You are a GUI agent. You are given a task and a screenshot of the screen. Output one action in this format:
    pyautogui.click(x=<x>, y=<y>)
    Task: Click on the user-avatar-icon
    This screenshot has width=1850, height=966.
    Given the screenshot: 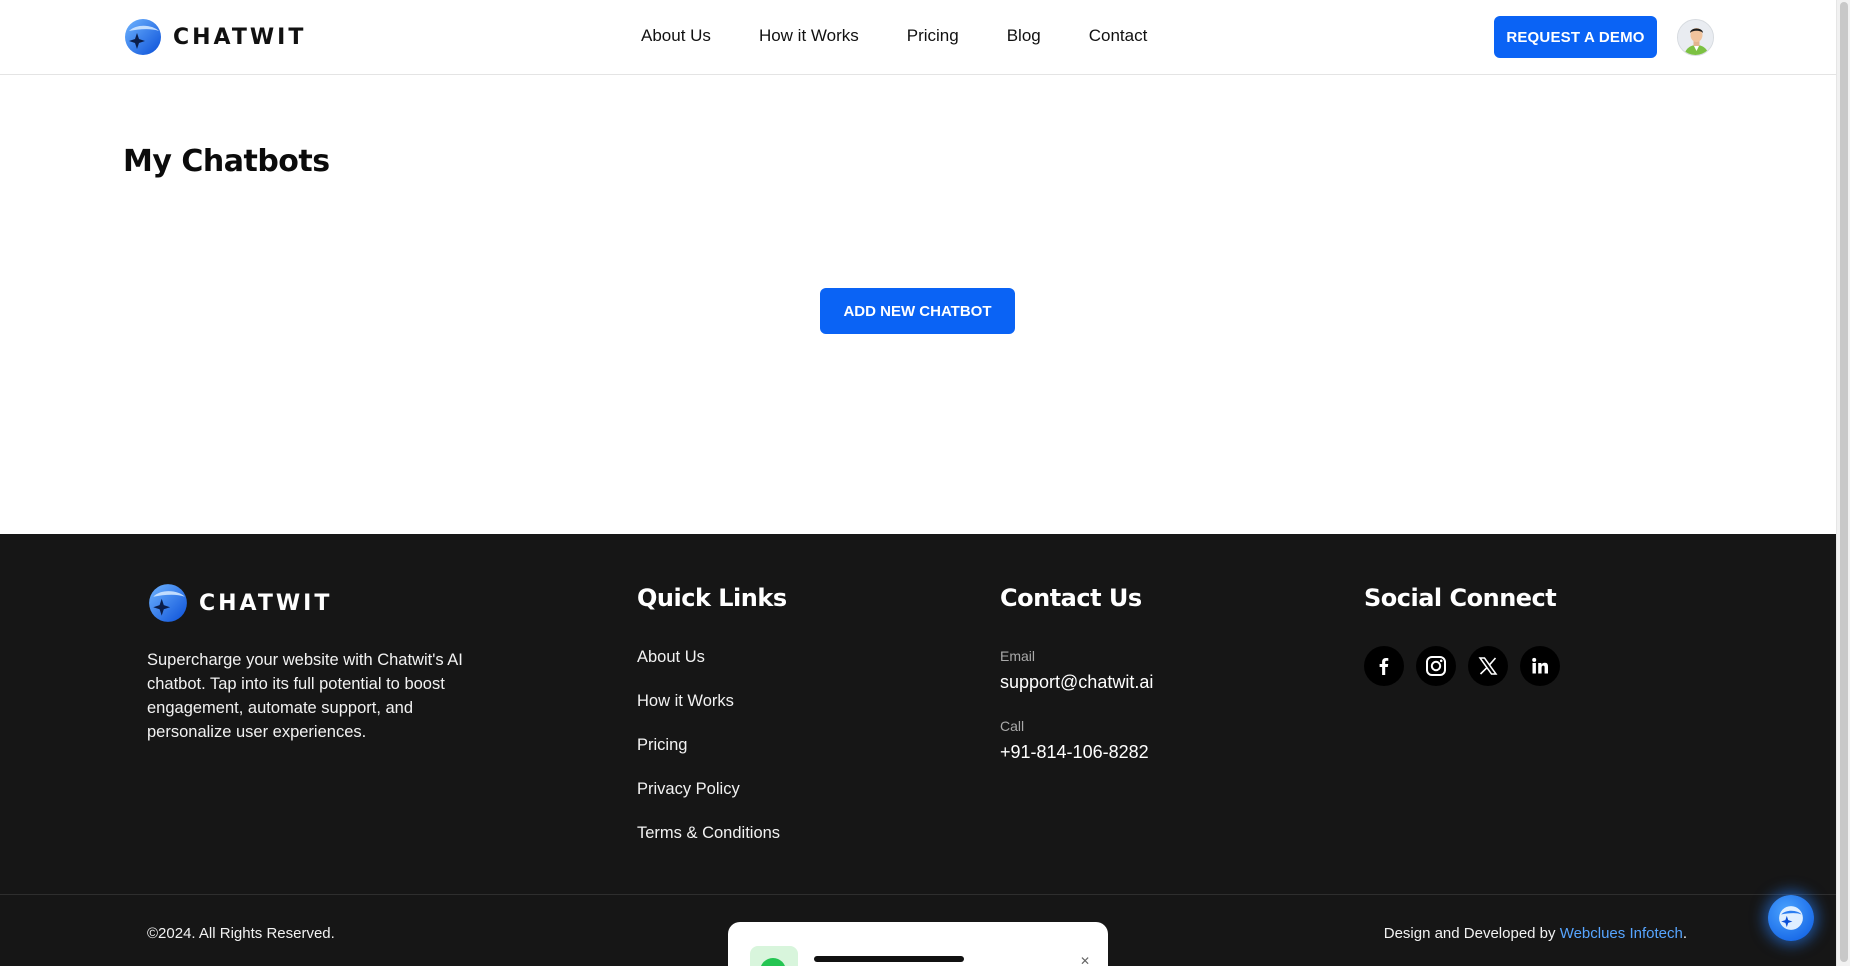 What is the action you would take?
    pyautogui.click(x=1695, y=37)
    